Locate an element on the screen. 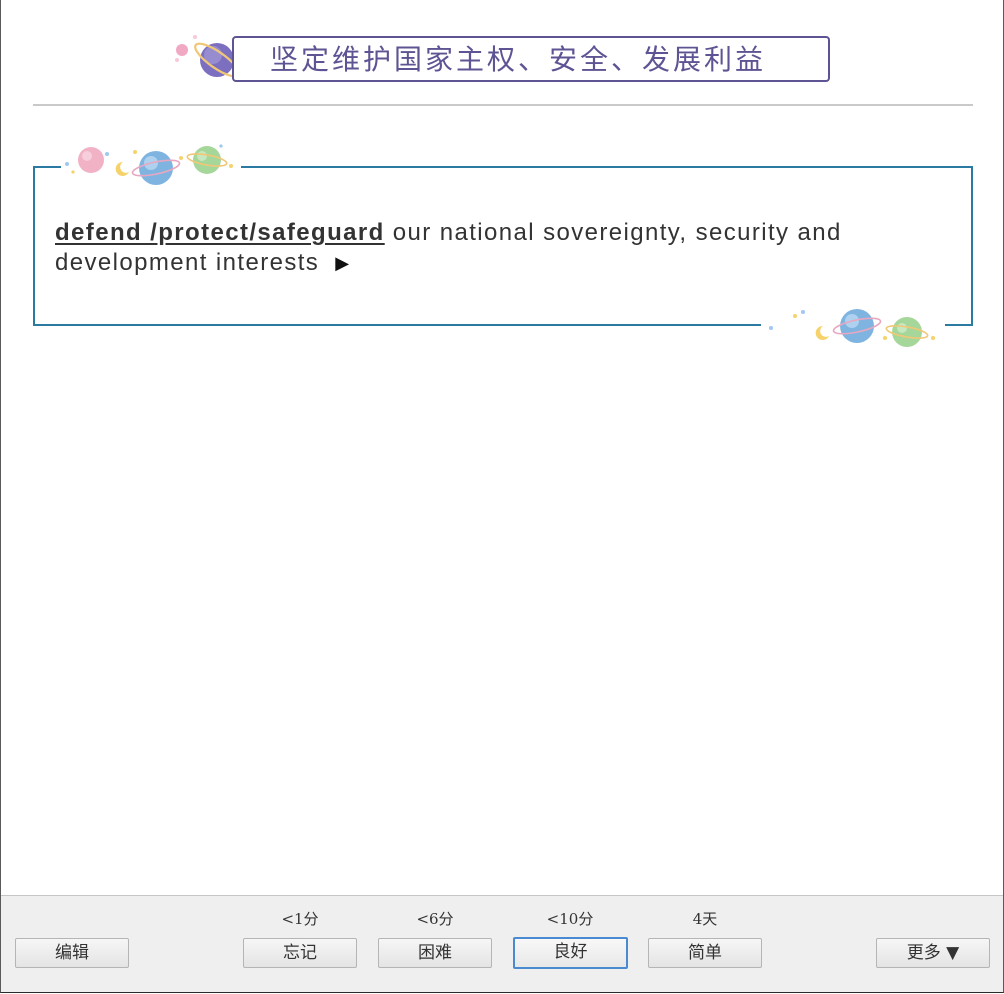 The height and width of the screenshot is (994, 1004). title-banner: 坚定维护国家主权、安全、发展利益 is located at coordinates (504, 60).